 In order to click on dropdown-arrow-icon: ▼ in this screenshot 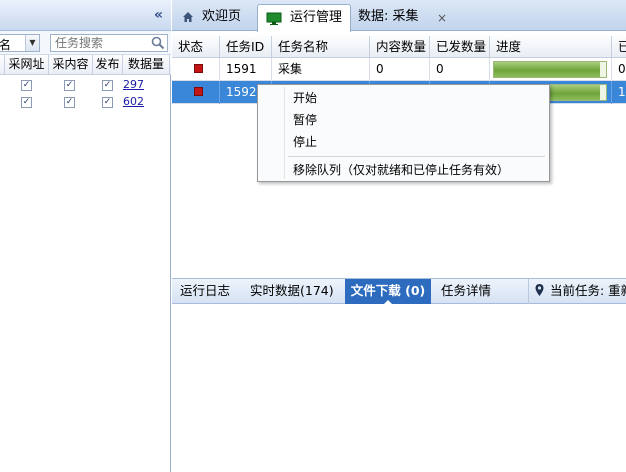, I will do `click(32, 43)`.